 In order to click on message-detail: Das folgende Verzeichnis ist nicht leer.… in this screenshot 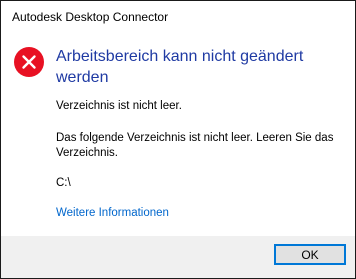, I will do `click(195, 145)`.